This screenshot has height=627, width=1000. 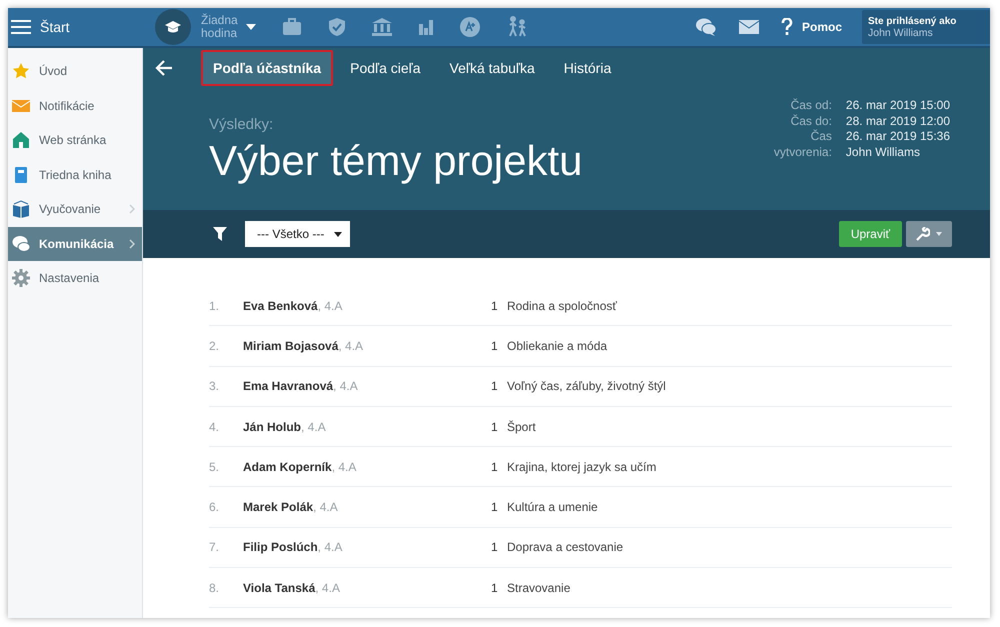 What do you see at coordinates (21, 175) in the screenshot?
I see `notebook-icon` at bounding box center [21, 175].